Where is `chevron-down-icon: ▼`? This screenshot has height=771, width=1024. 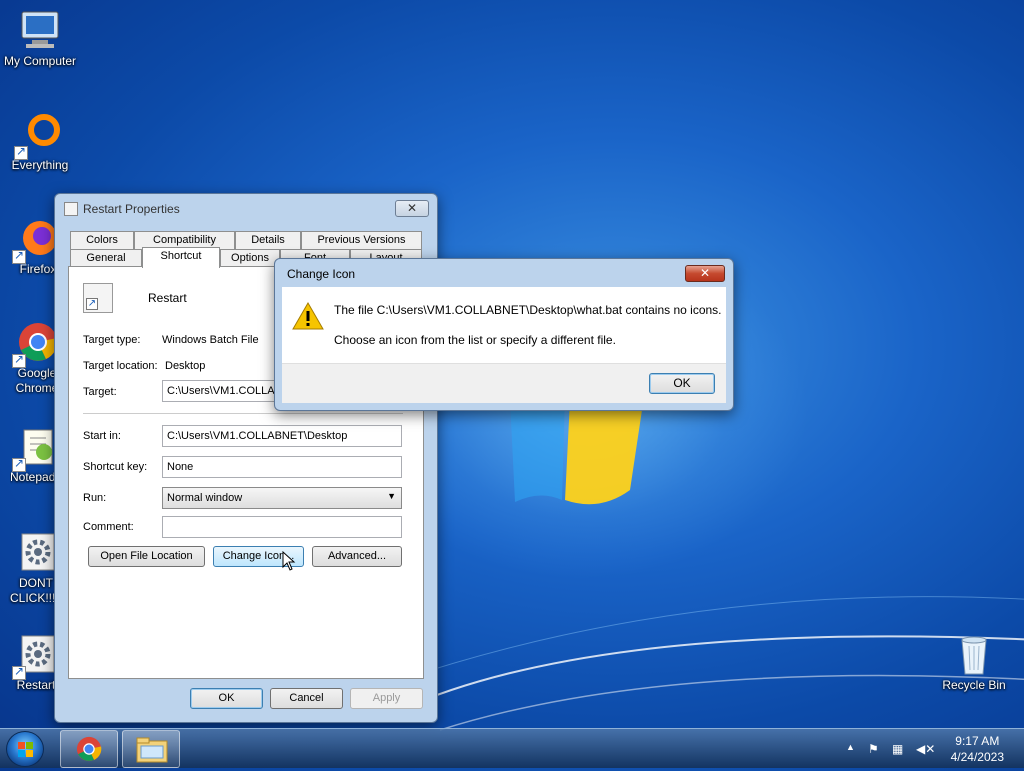
chevron-down-icon: ▼ is located at coordinates (391, 496).